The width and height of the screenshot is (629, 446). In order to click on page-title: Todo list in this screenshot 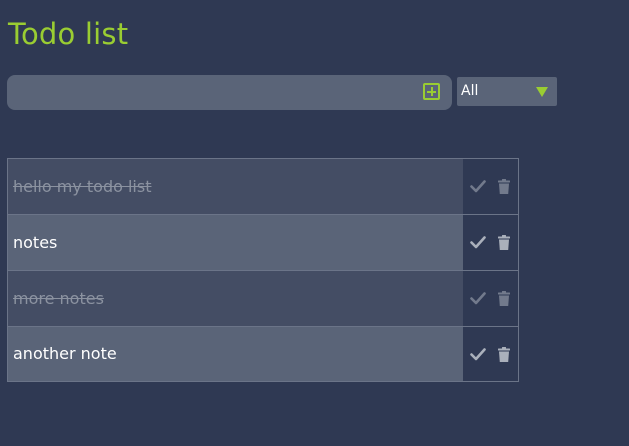, I will do `click(68, 34)`.